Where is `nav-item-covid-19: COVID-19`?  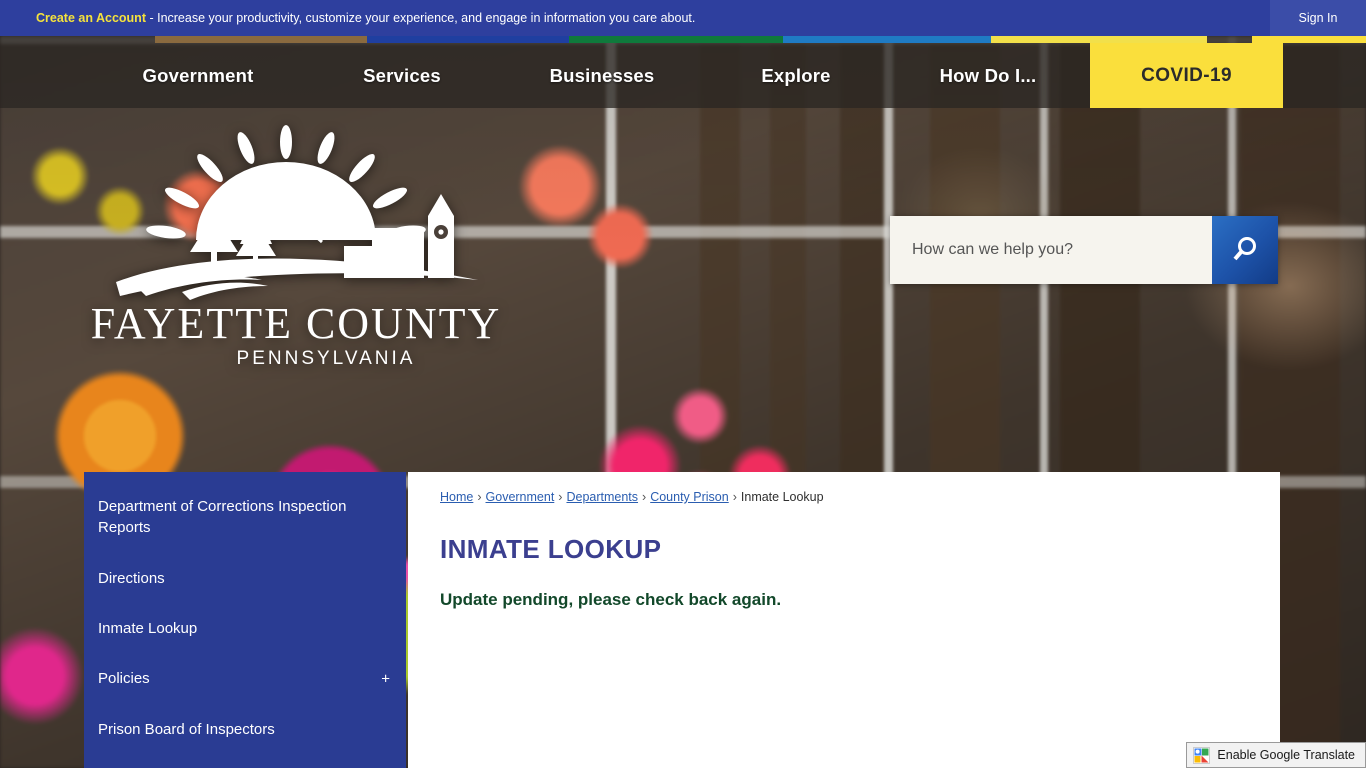
nav-item-covid-19: COVID-19 is located at coordinates (1186, 75).